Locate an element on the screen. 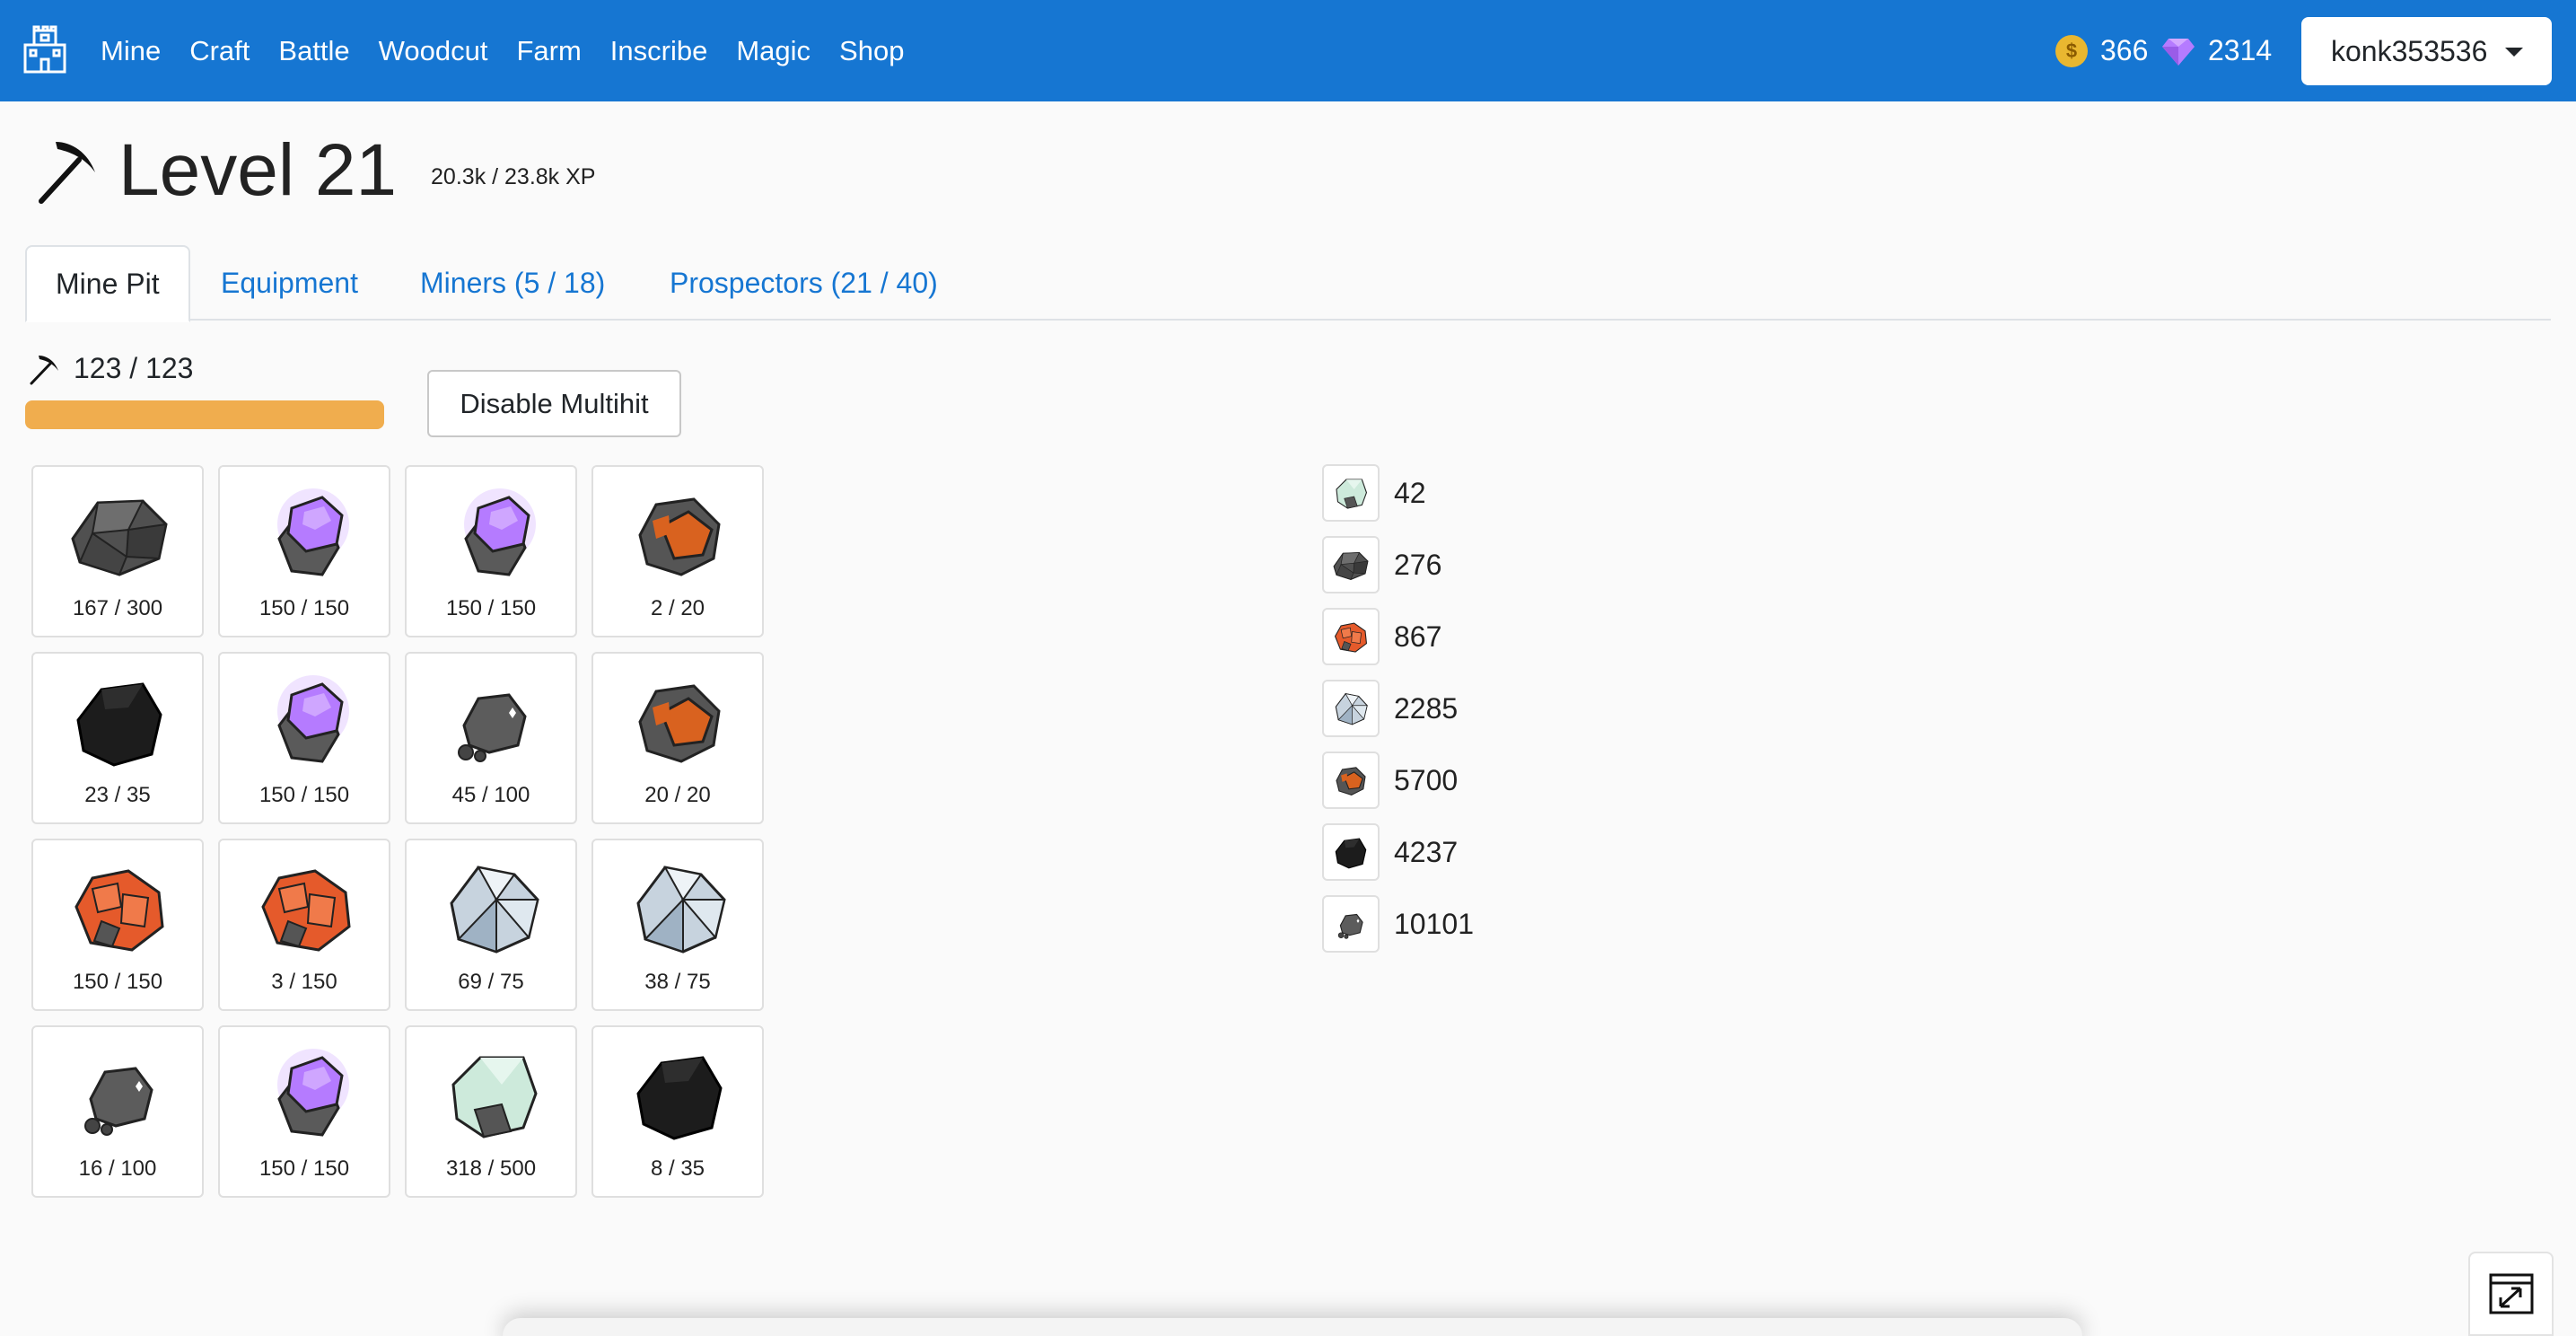 Image resolution: width=2576 pixels, height=1336 pixels. ore-cell-stone: 45 / 100 is located at coordinates (491, 738).